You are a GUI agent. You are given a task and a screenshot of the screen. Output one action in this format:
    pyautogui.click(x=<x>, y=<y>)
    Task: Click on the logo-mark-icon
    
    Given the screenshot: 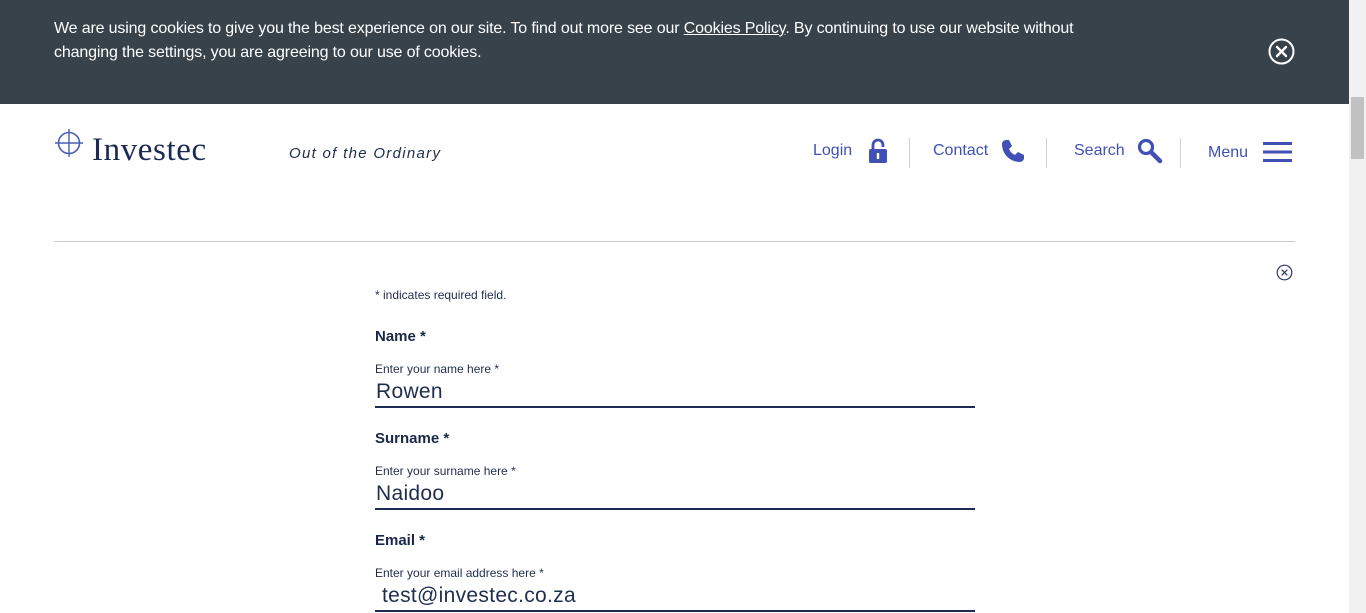 What is the action you would take?
    pyautogui.click(x=69, y=143)
    